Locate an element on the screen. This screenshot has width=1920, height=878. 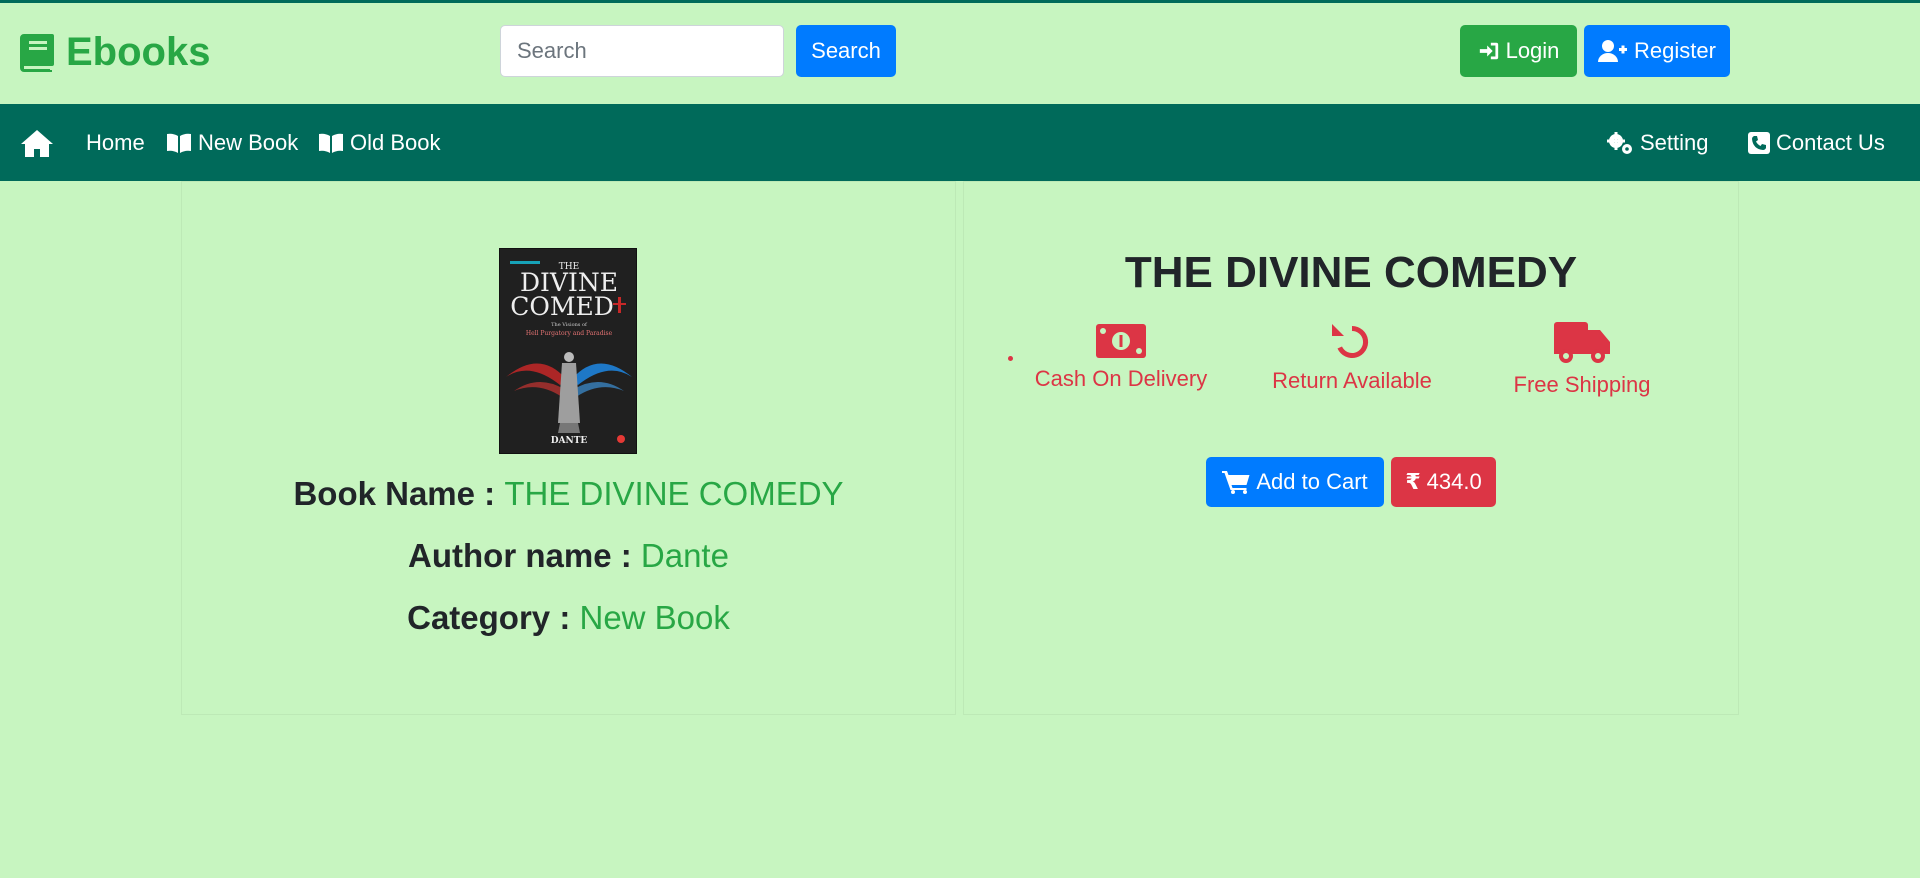
category-value: New Book is located at coordinates (654, 617).